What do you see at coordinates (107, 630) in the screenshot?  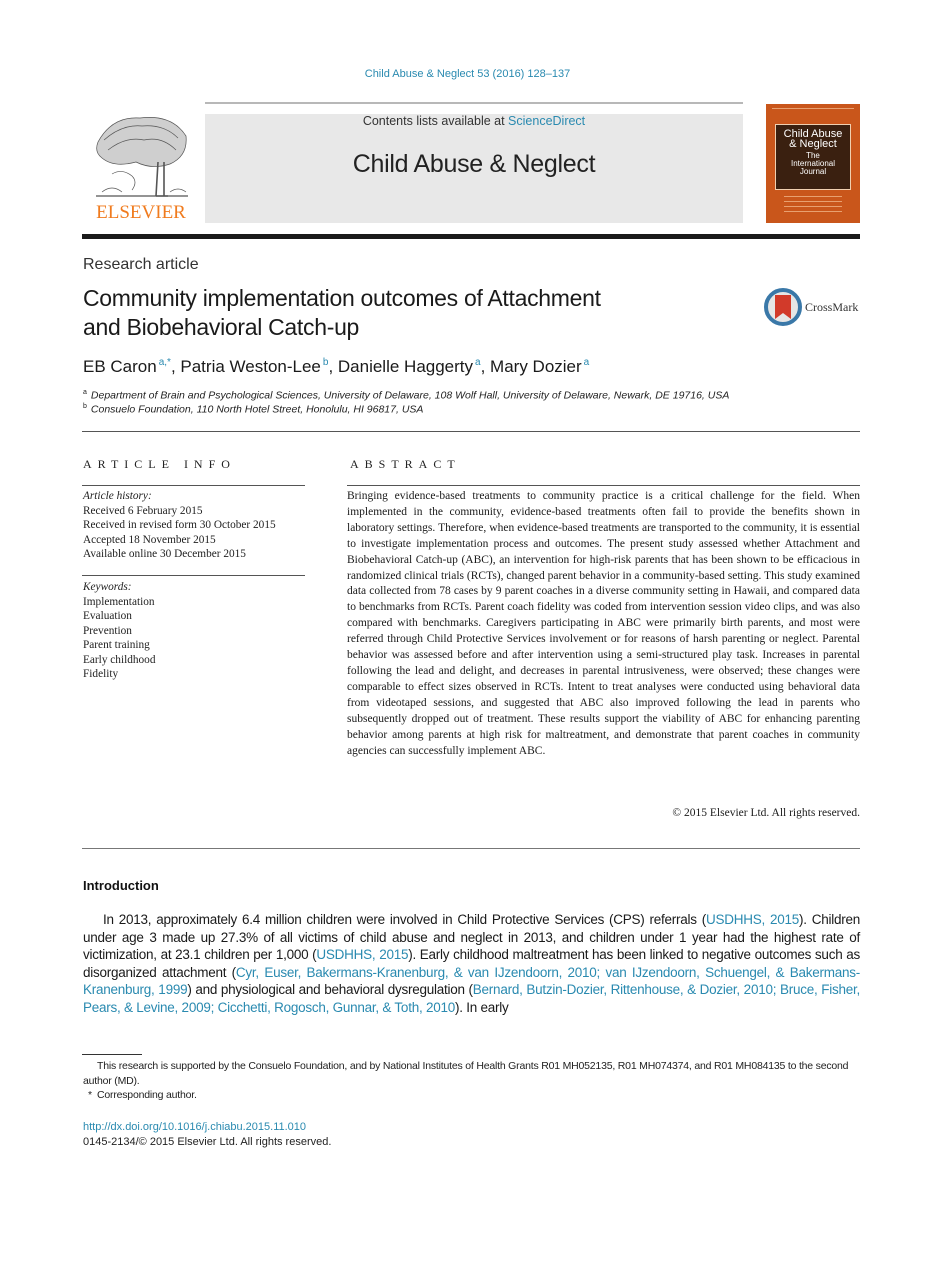 I see `keyword: Prevention` at bounding box center [107, 630].